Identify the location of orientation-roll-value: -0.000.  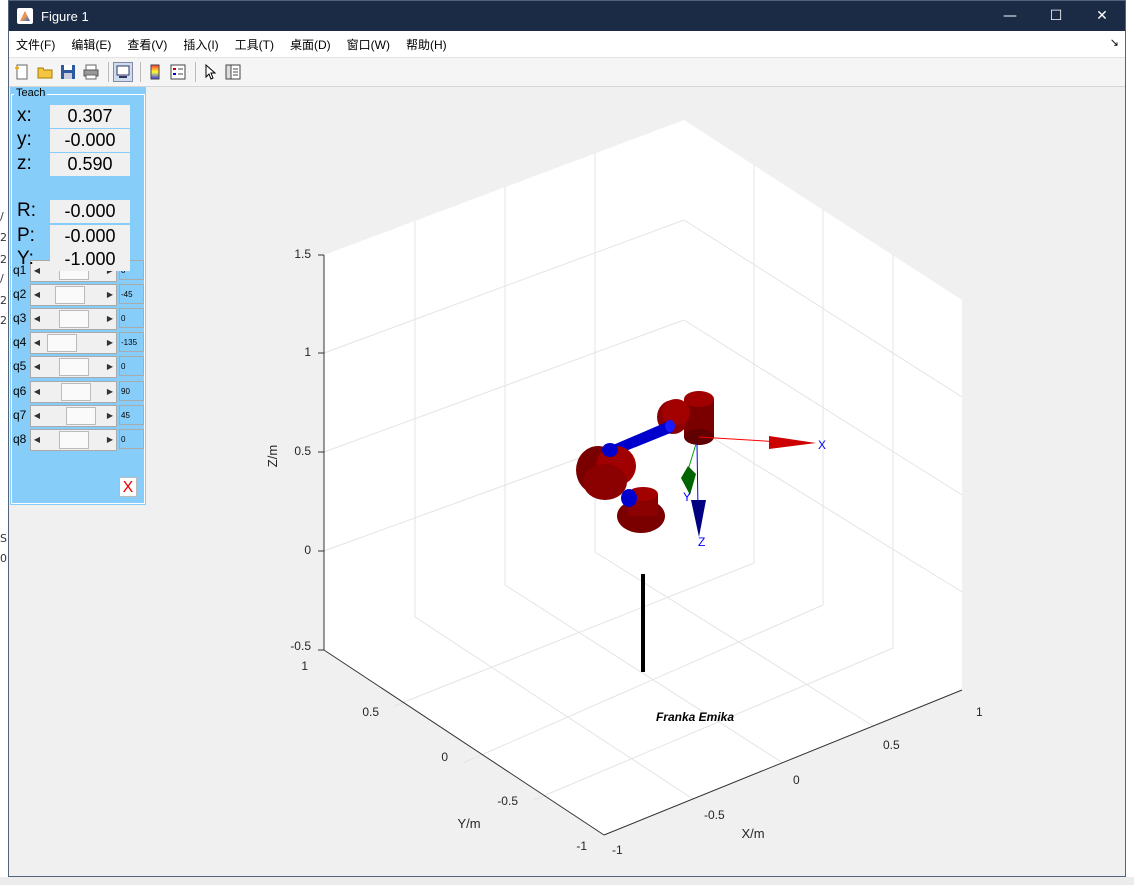
(90, 211).